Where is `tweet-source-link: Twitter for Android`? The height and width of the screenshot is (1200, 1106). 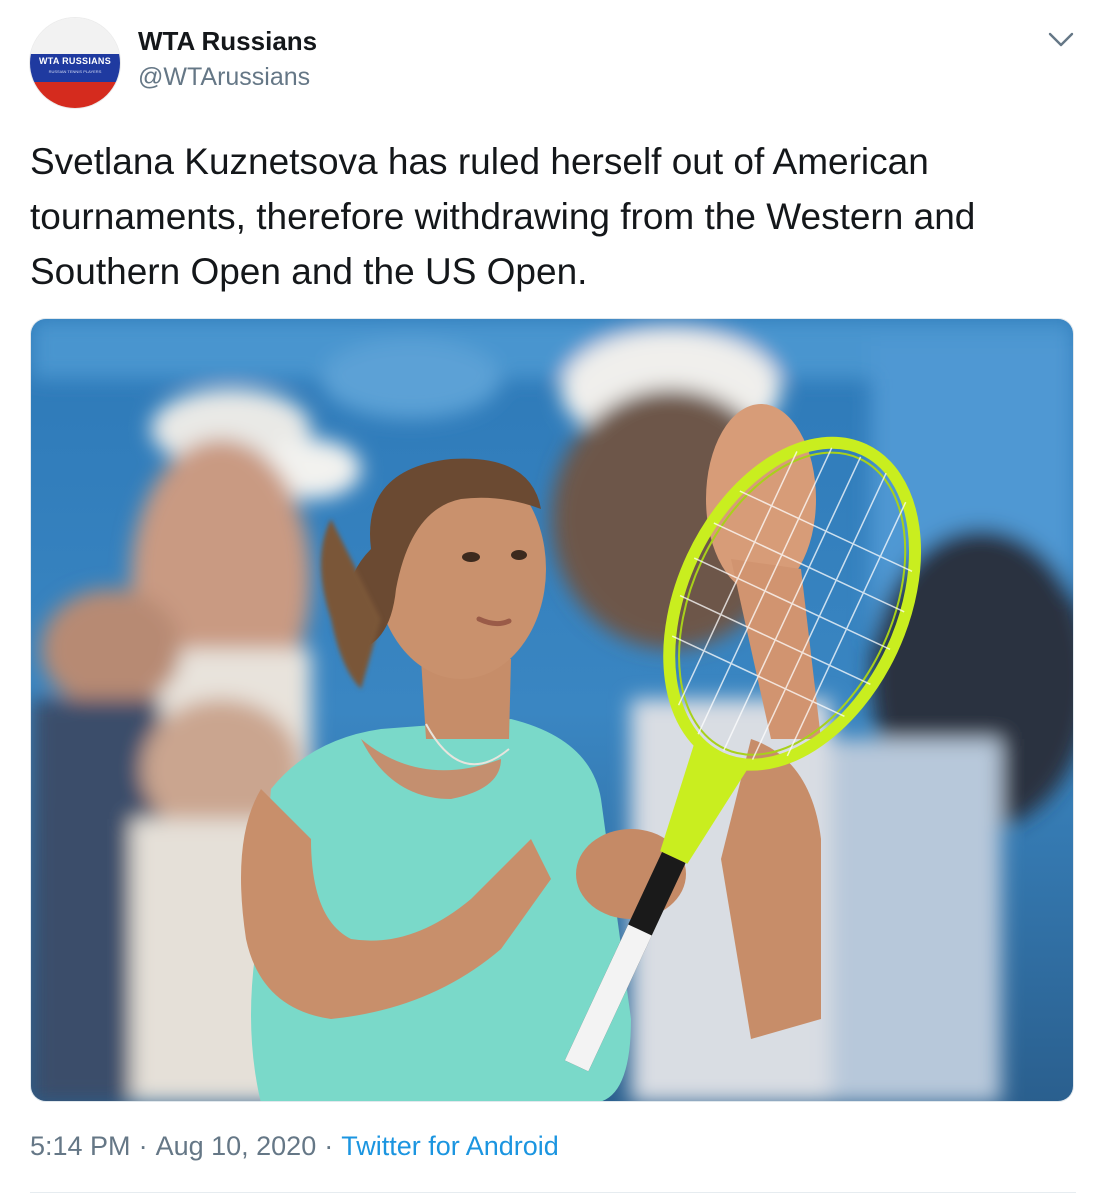
tweet-source-link: Twitter for Android is located at coordinates (450, 1146).